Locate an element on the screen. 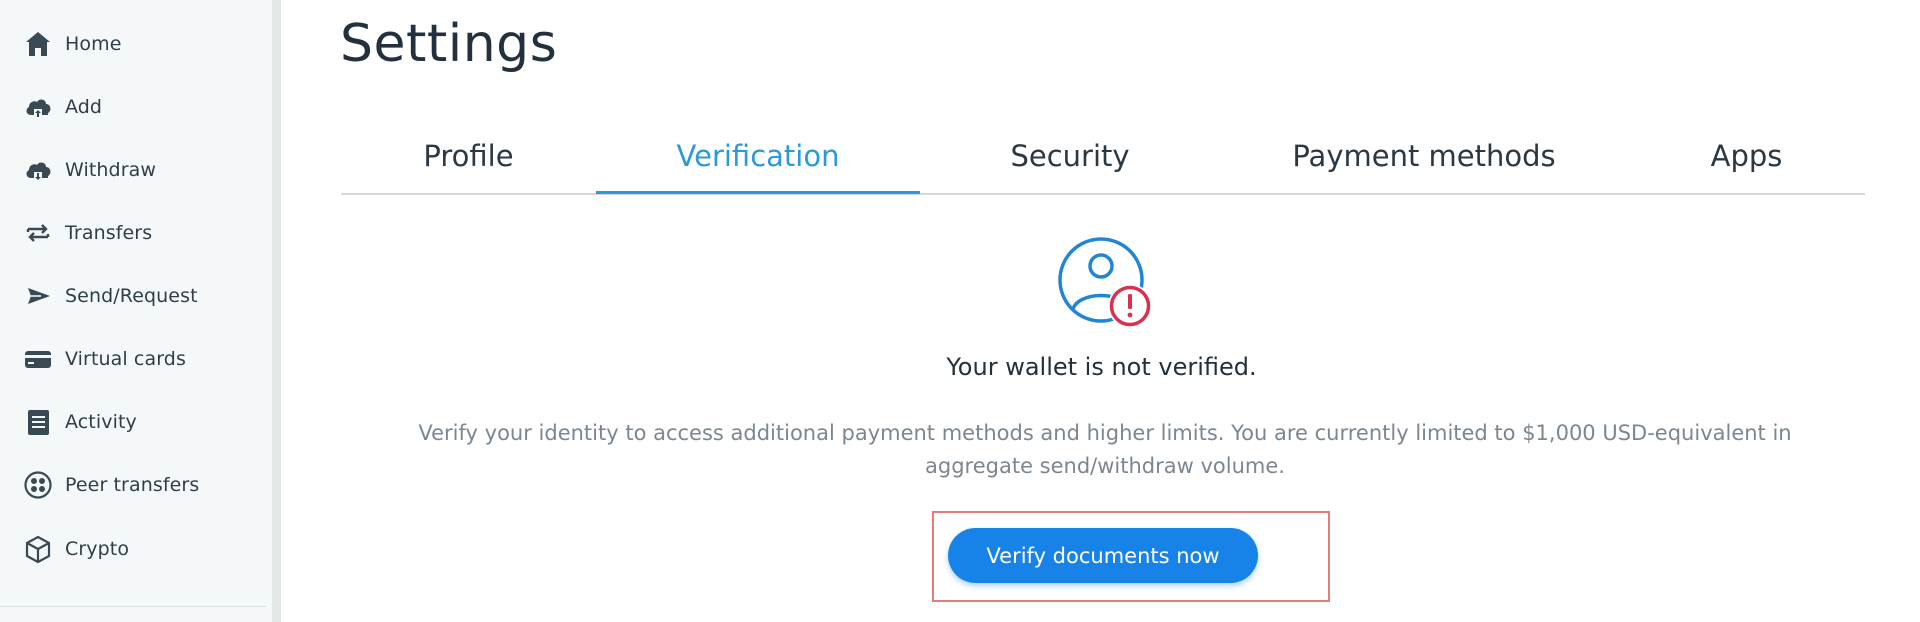 Image resolution: width=1920 pixels, height=622 pixels. peer-network-icon is located at coordinates (38, 485).